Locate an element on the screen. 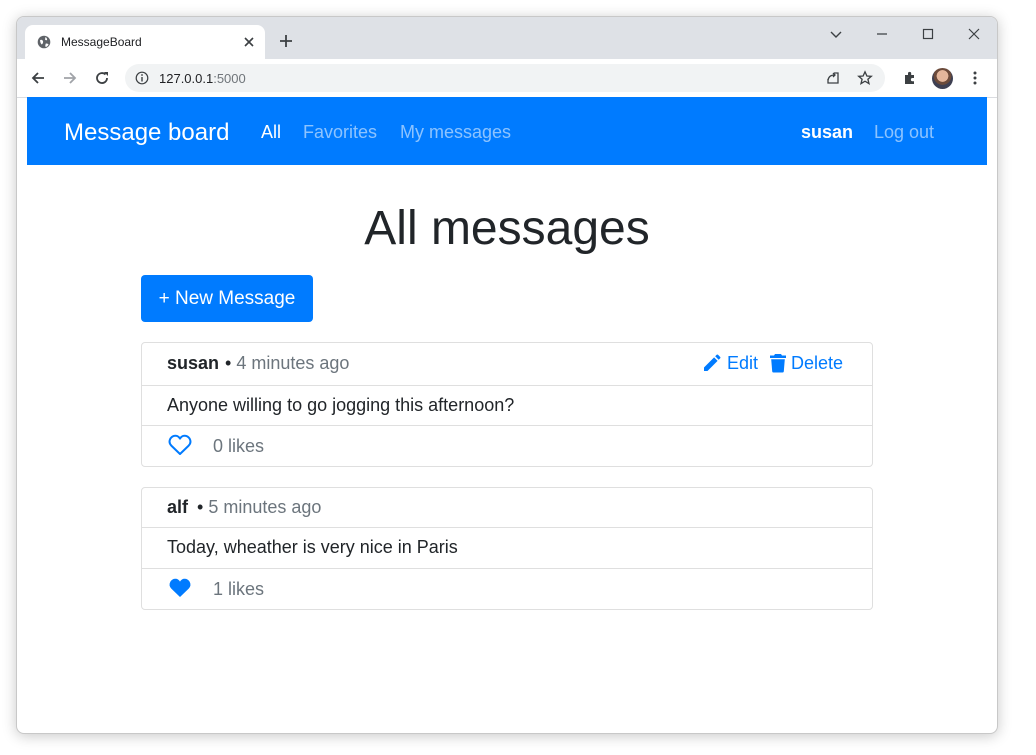 The height and width of the screenshot is (755, 1036). message-body: Today, wheather is very nice in Paris is located at coordinates (507, 547).